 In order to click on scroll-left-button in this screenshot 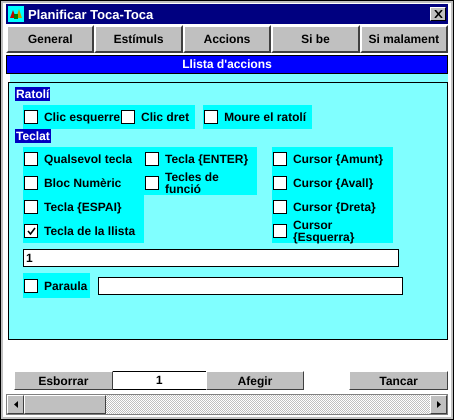, I will do `click(15, 404)`.